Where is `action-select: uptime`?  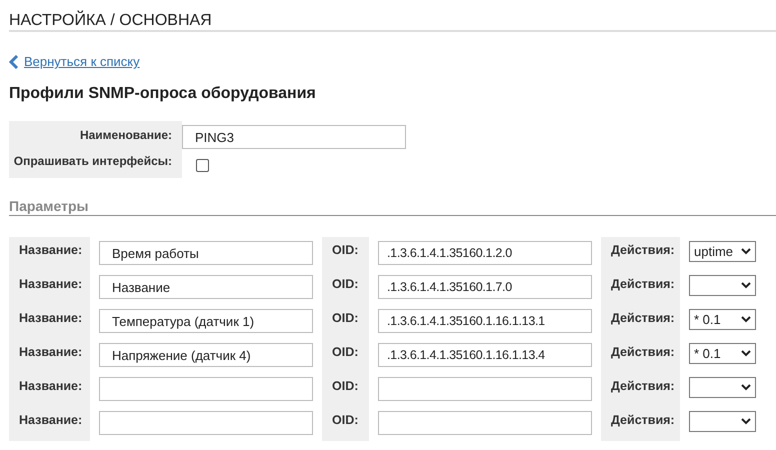
action-select: uptime is located at coordinates (722, 251).